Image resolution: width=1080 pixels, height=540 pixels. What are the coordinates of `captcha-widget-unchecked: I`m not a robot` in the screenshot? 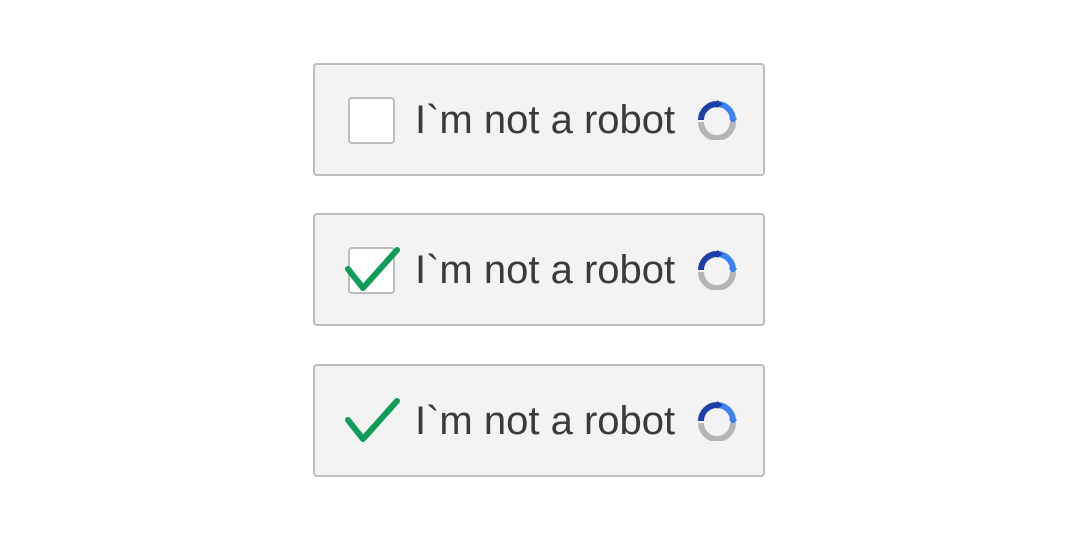 It's located at (539, 119).